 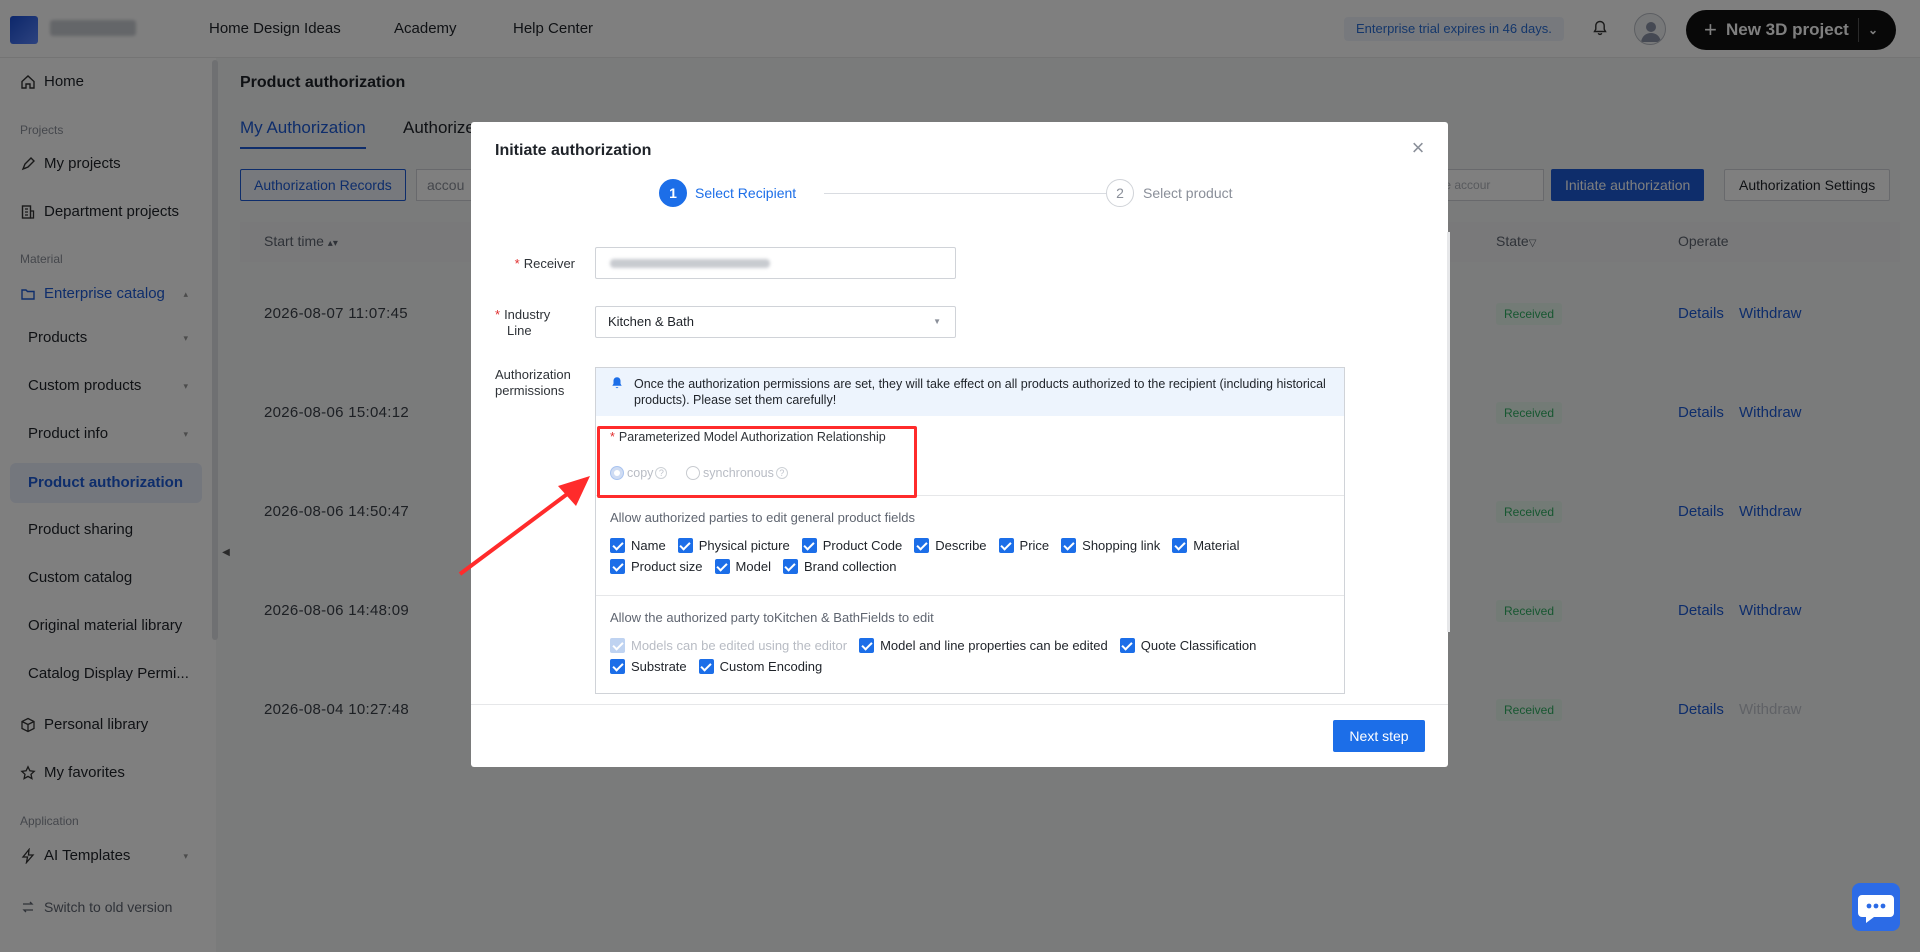 What do you see at coordinates (651, 321) in the screenshot?
I see `industry-line-value: Kitchen & Bath` at bounding box center [651, 321].